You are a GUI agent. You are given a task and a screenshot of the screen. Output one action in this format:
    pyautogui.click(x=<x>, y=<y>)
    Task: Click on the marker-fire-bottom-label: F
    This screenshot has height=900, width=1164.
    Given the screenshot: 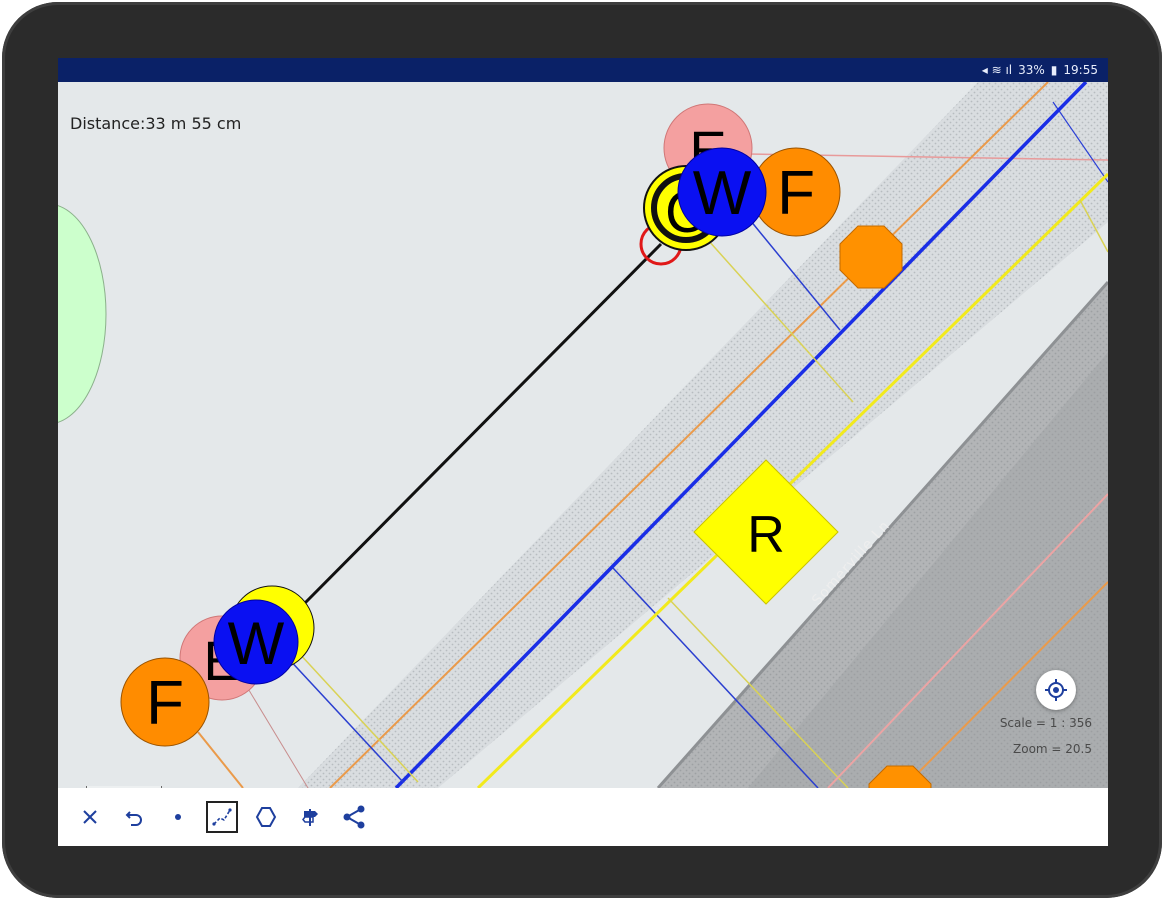 What is the action you would take?
    pyautogui.click(x=165, y=703)
    